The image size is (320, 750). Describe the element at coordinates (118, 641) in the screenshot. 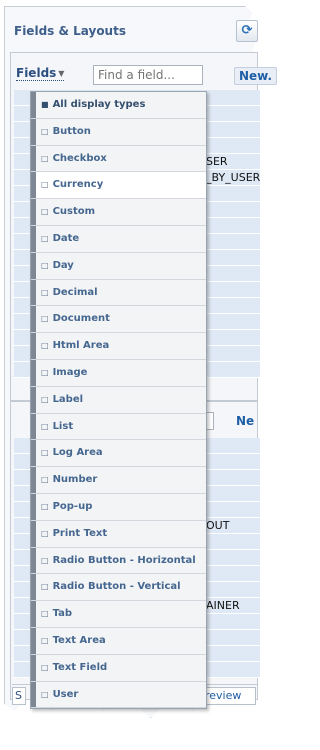

I see `dropdown-item: □ Text Area` at that location.